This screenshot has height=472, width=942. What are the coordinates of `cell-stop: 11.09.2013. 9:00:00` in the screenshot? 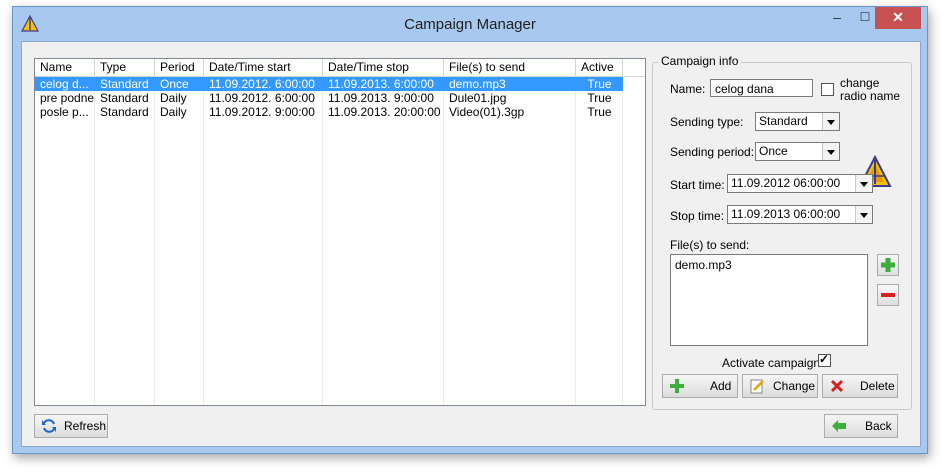 It's located at (381, 98).